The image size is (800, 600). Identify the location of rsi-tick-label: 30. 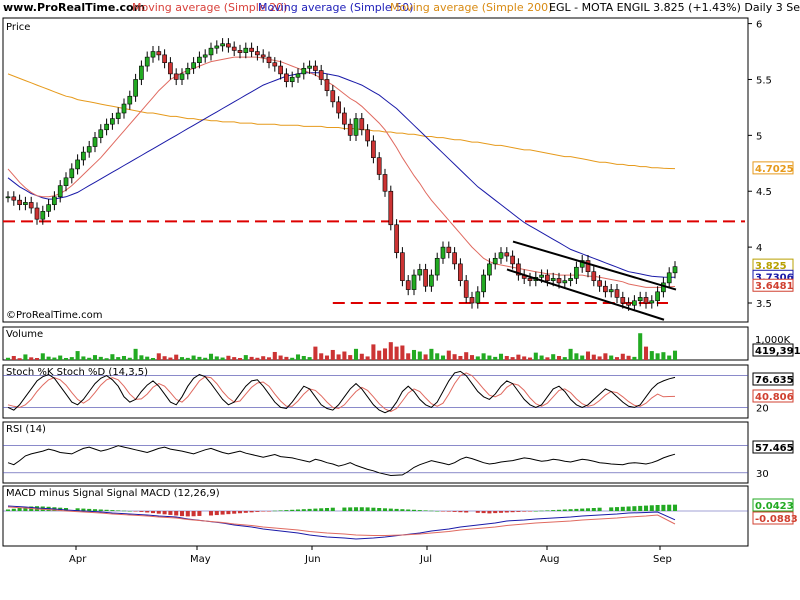
(762, 474).